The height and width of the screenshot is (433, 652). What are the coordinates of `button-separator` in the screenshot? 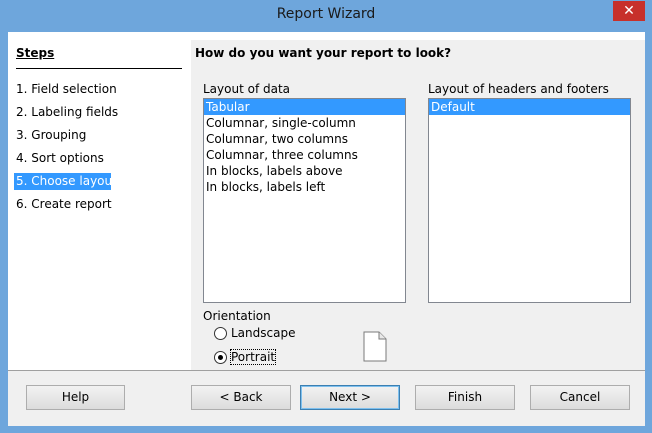 It's located at (326, 370).